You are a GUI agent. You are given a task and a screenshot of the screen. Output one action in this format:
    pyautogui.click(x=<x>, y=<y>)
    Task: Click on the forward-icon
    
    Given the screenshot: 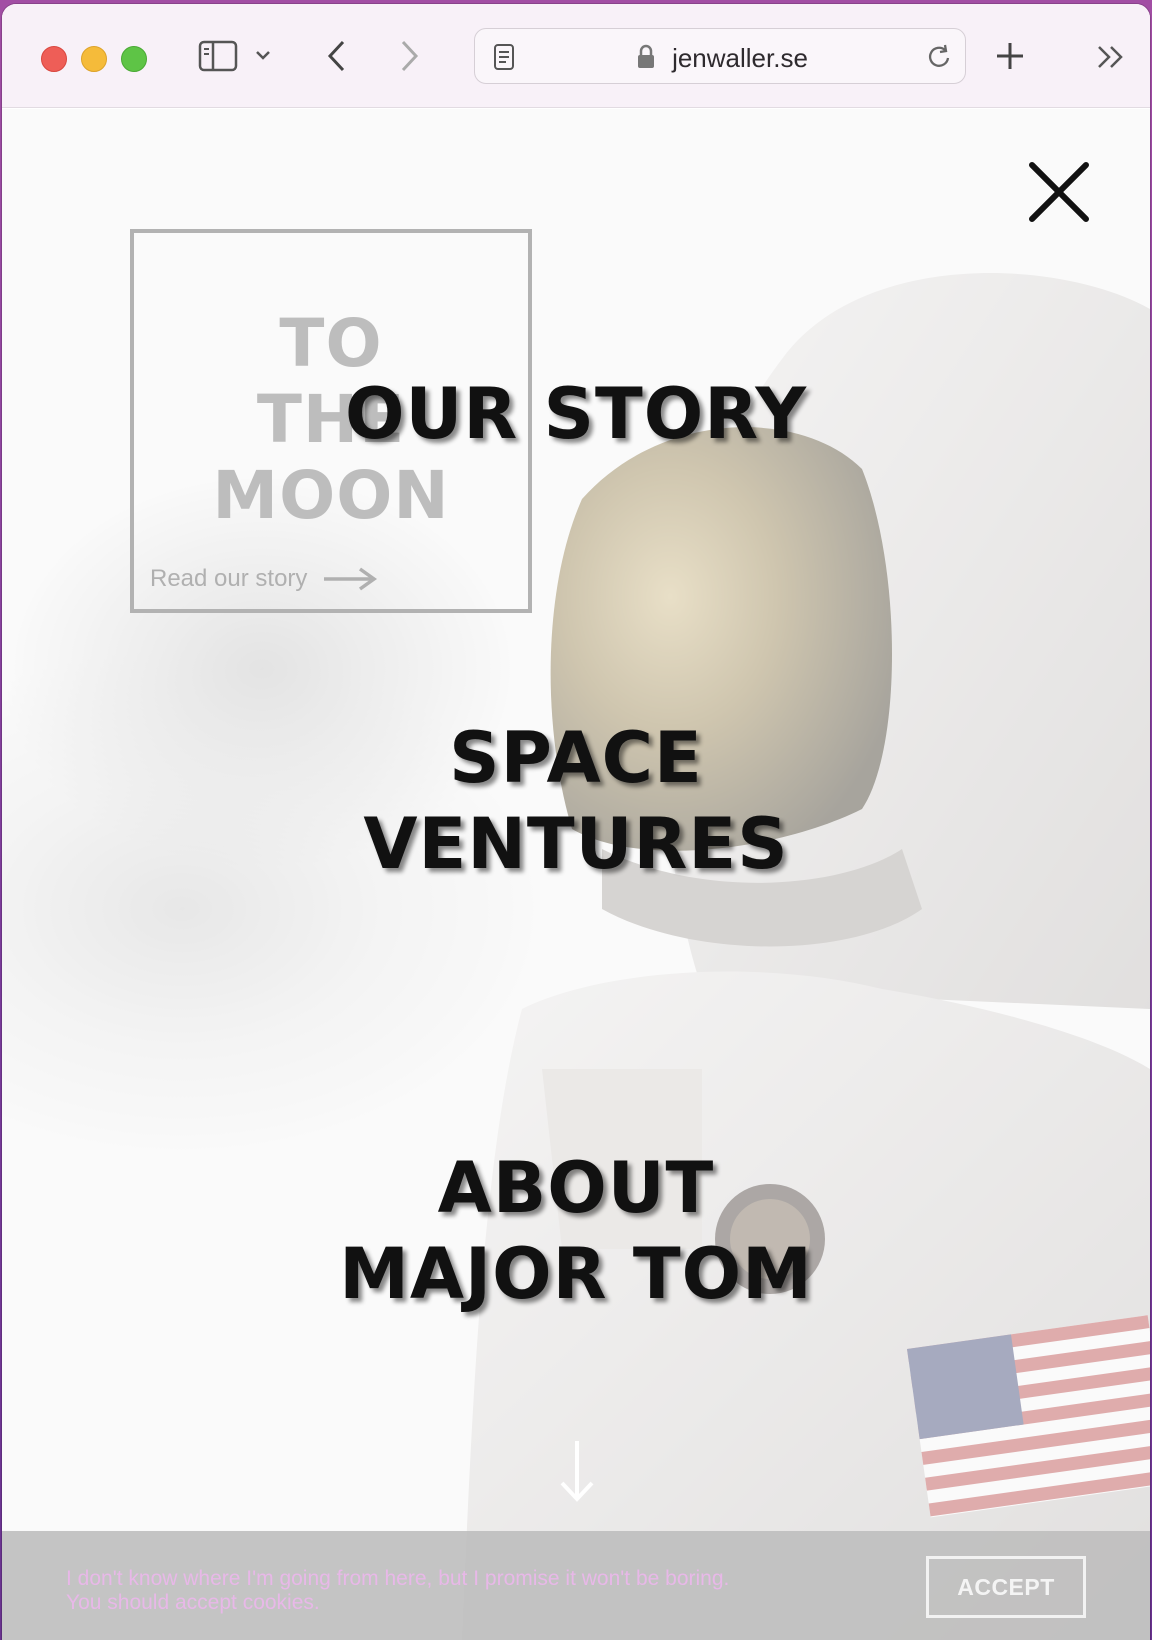 What is the action you would take?
    pyautogui.click(x=409, y=56)
    